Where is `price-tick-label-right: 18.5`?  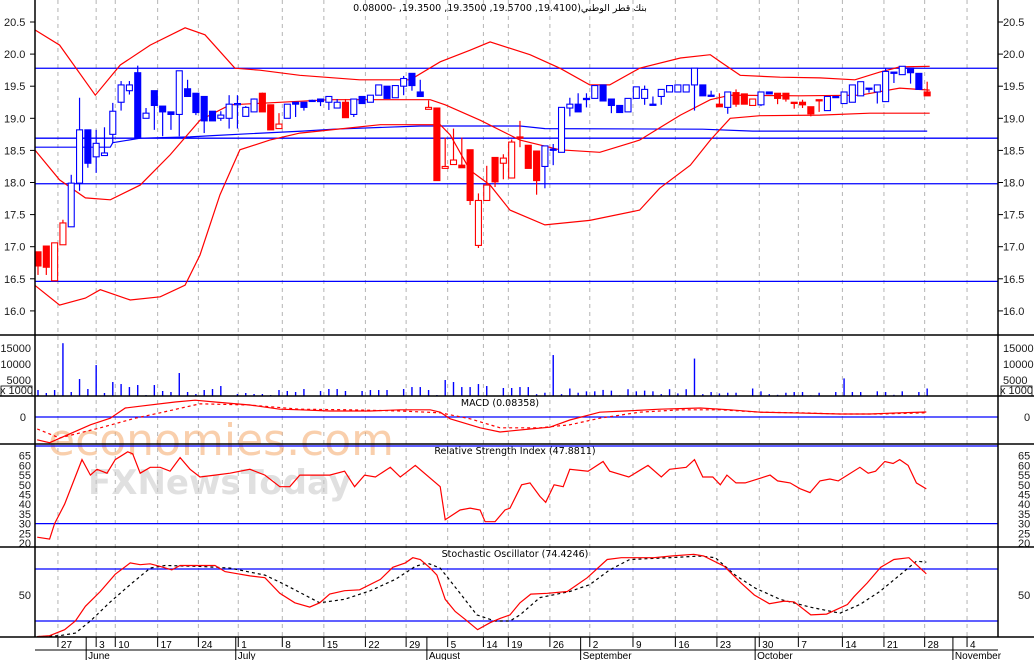 price-tick-label-right: 18.5 is located at coordinates (1013, 151).